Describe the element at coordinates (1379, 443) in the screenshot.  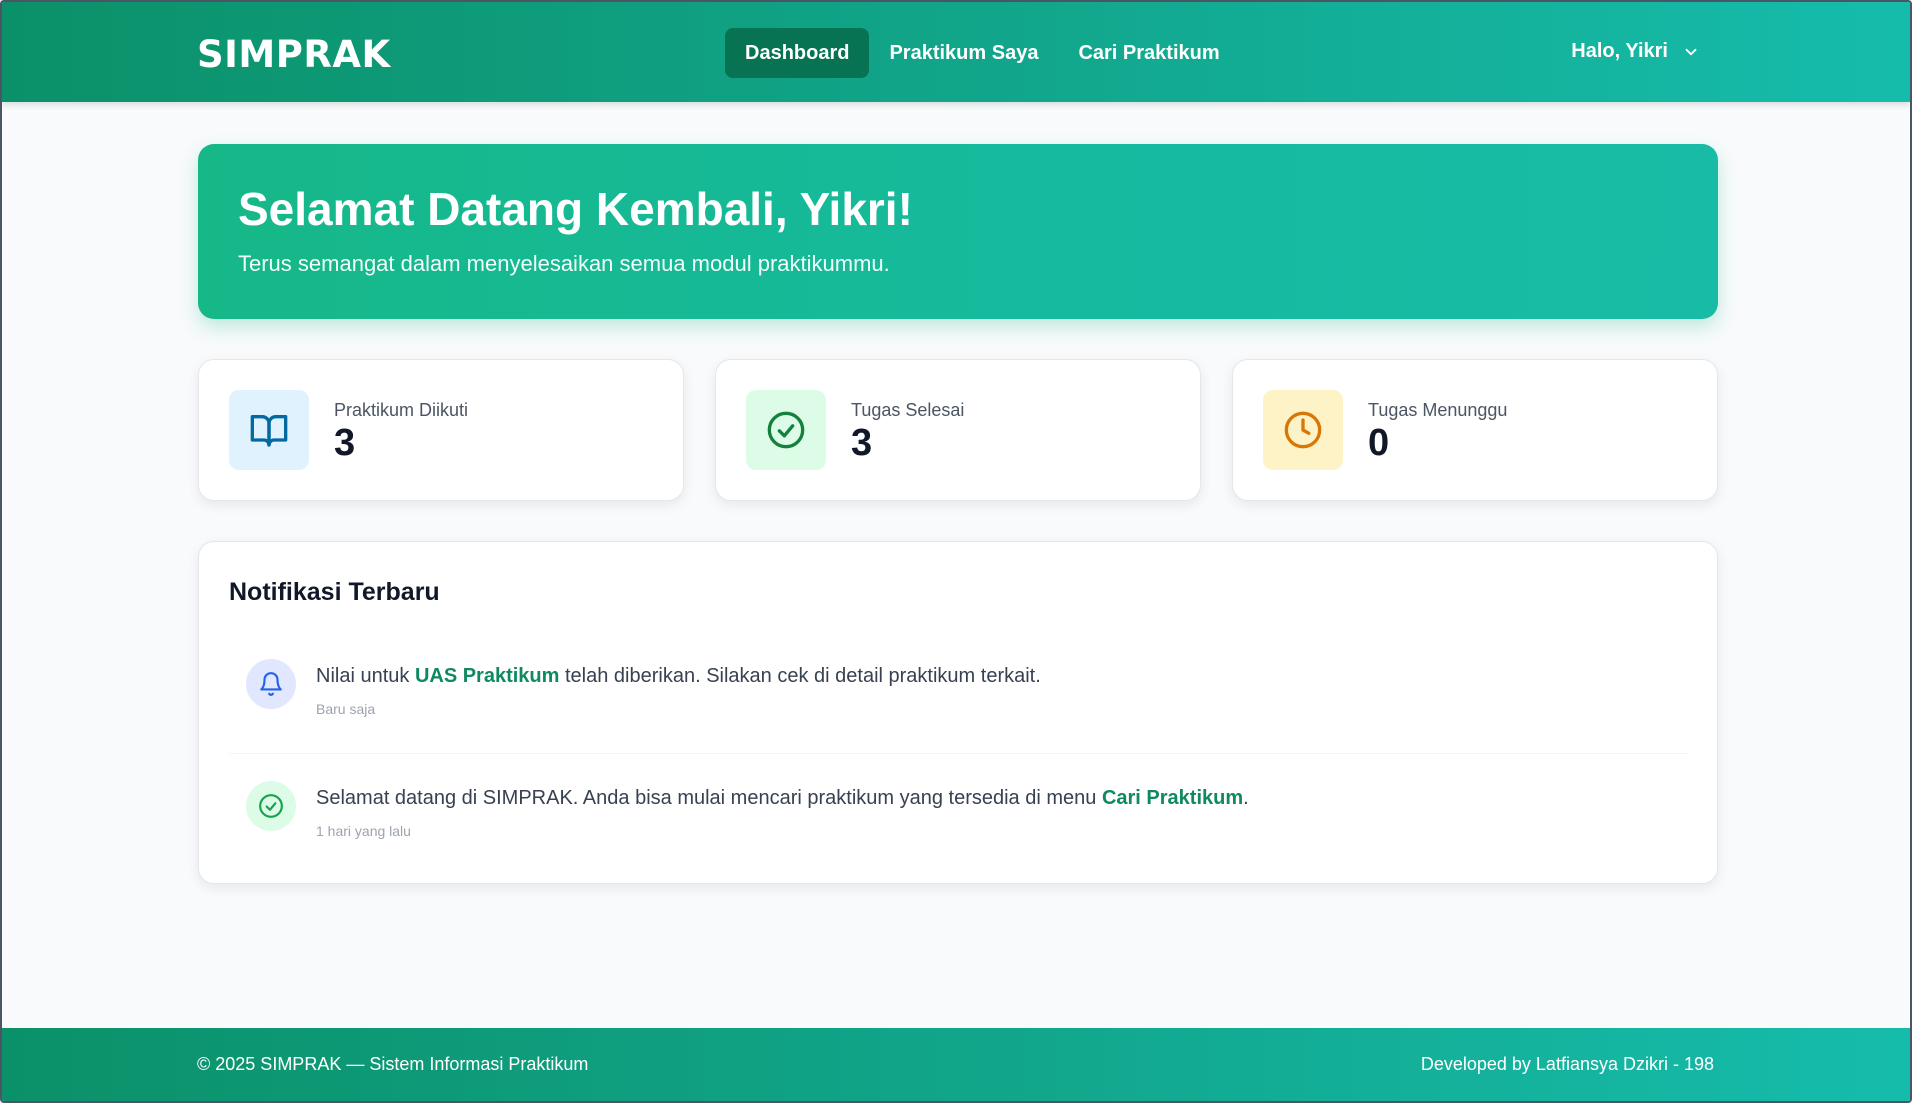
I see `stat-value: 0` at that location.